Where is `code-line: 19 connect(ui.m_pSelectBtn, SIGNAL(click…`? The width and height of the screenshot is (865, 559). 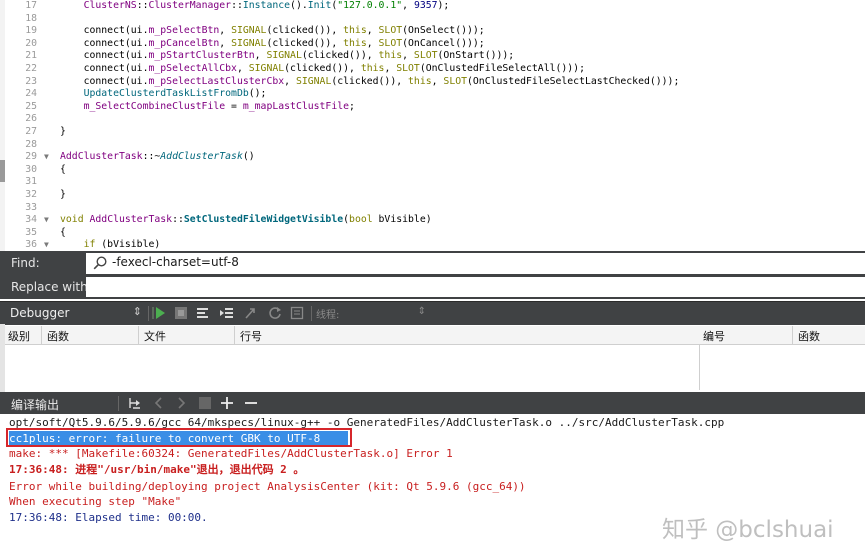 code-line: 19 connect(ui.m_pSelectBtn, SIGNAL(click… is located at coordinates (432, 31).